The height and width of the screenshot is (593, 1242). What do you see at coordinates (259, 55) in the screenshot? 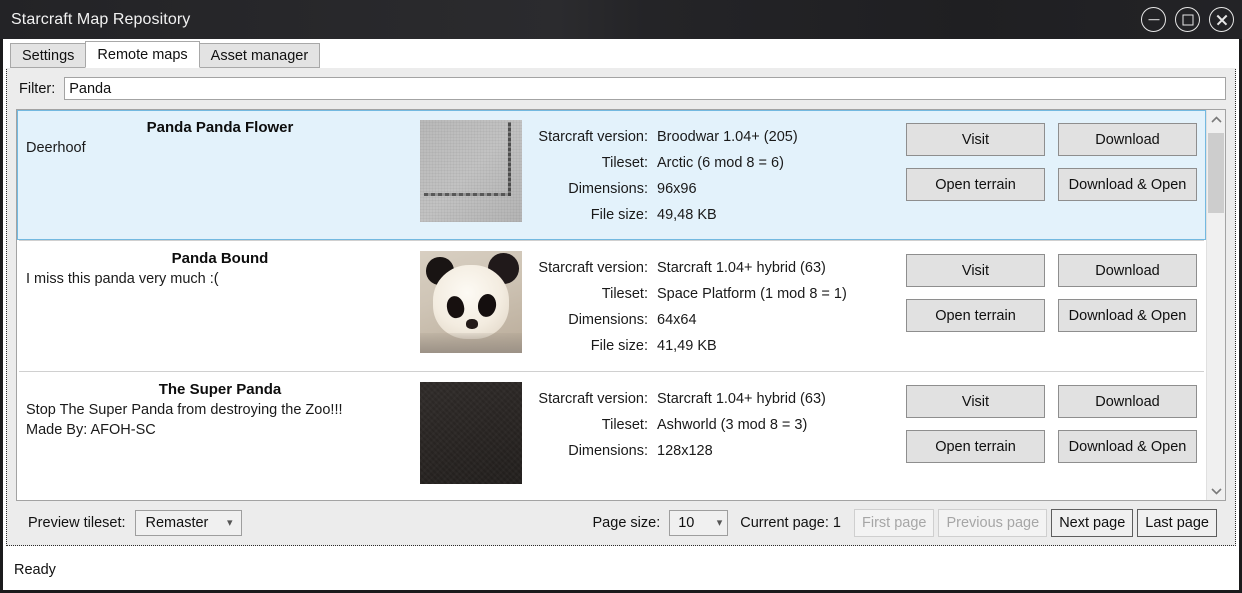
I see `tab-asset-manager: Asset manager` at bounding box center [259, 55].